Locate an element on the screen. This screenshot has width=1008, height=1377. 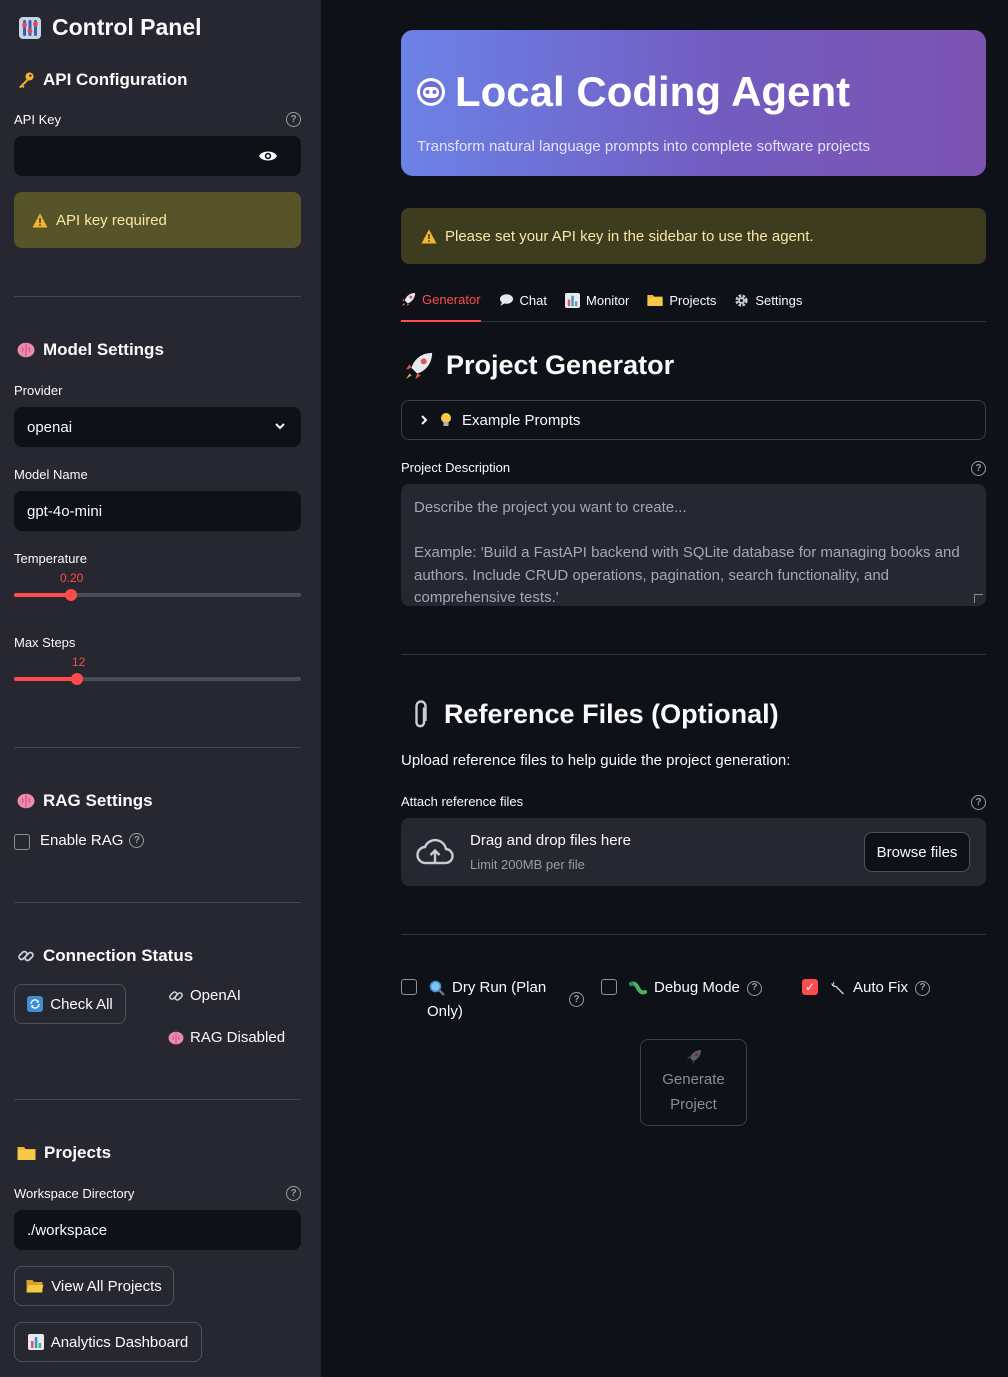
rag-settings-heading-text: RAG Settings is located at coordinates (98, 800).